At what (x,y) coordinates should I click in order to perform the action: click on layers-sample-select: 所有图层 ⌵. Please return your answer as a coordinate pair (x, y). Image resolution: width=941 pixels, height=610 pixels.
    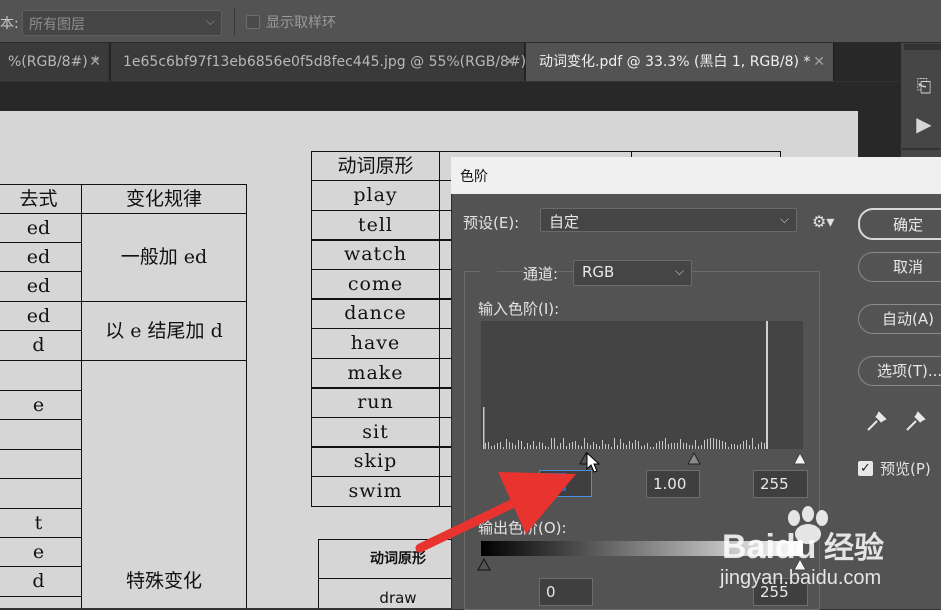
    Looking at the image, I should click on (122, 23).